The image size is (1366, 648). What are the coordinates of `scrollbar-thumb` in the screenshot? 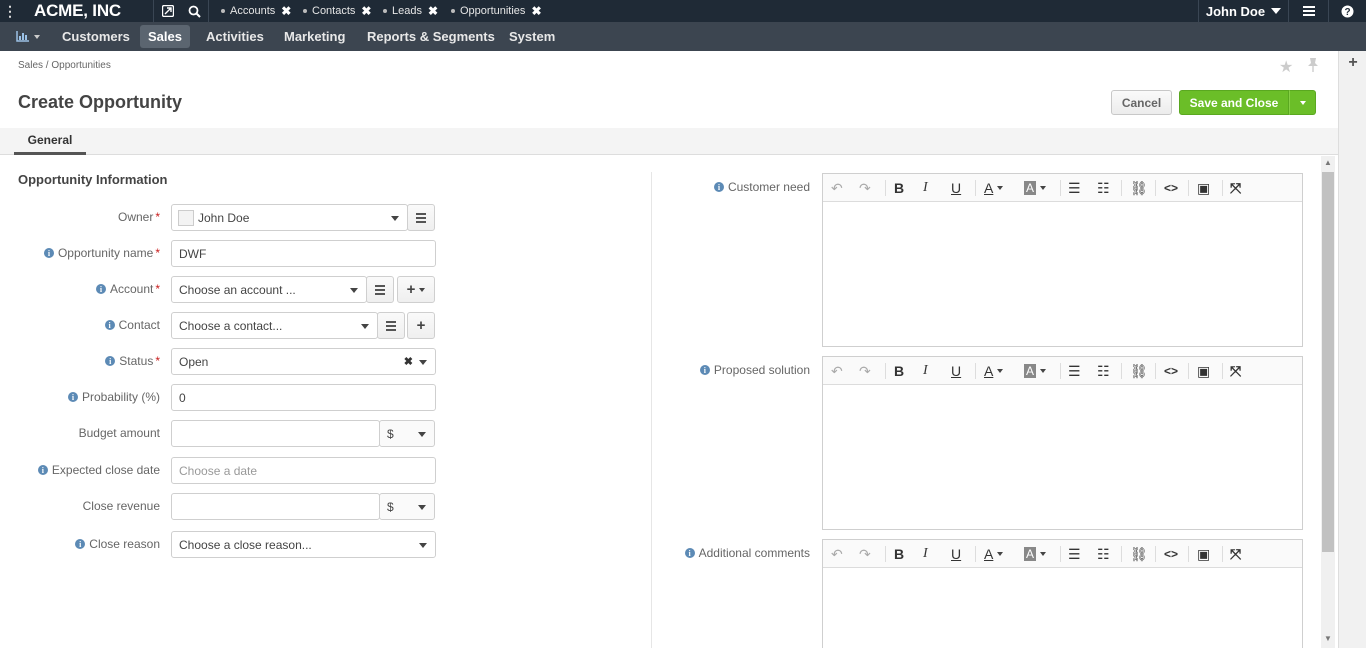 It's located at (1328, 362).